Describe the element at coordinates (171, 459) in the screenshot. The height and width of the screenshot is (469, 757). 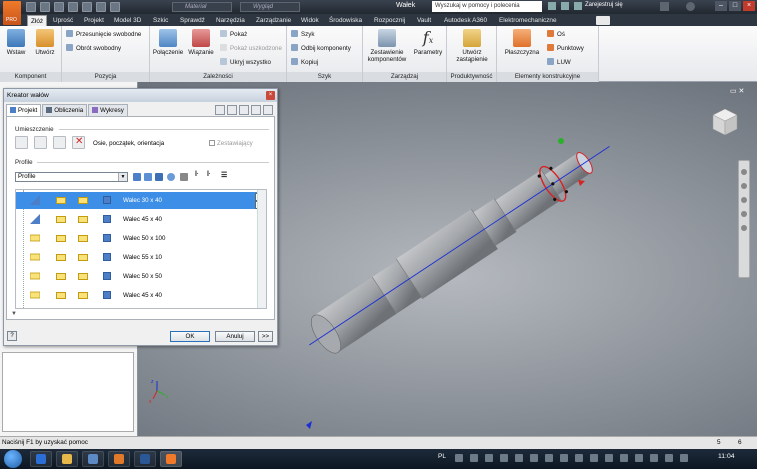
I see `taskbar-app-inventor` at that location.